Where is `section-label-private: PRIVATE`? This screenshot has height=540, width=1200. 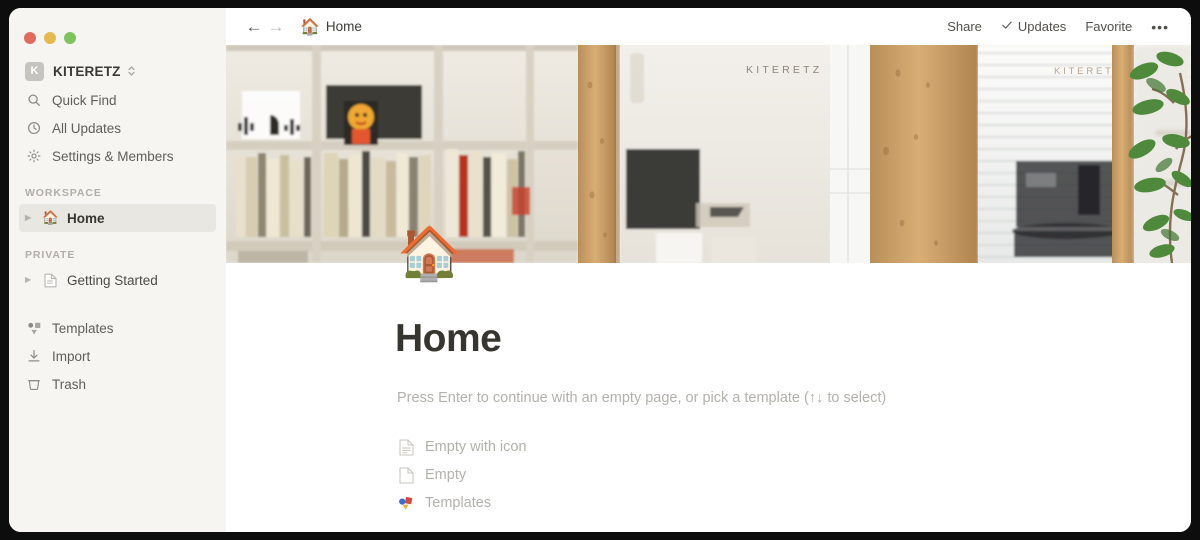
section-label-private: PRIVATE is located at coordinates (50, 255).